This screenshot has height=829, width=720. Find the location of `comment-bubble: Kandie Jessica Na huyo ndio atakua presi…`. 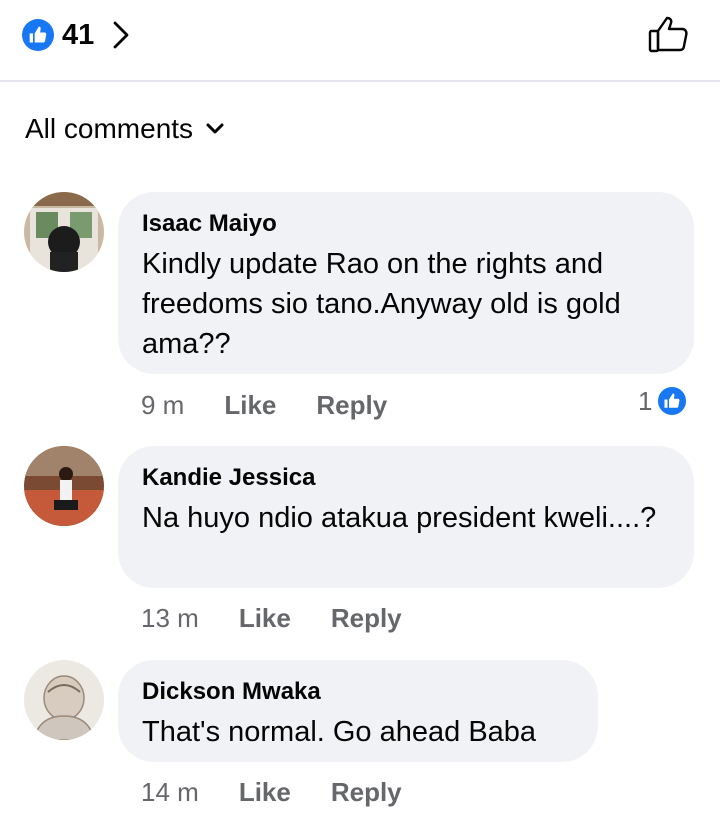

comment-bubble: Kandie Jessica Na huyo ndio atakua presi… is located at coordinates (406, 517).